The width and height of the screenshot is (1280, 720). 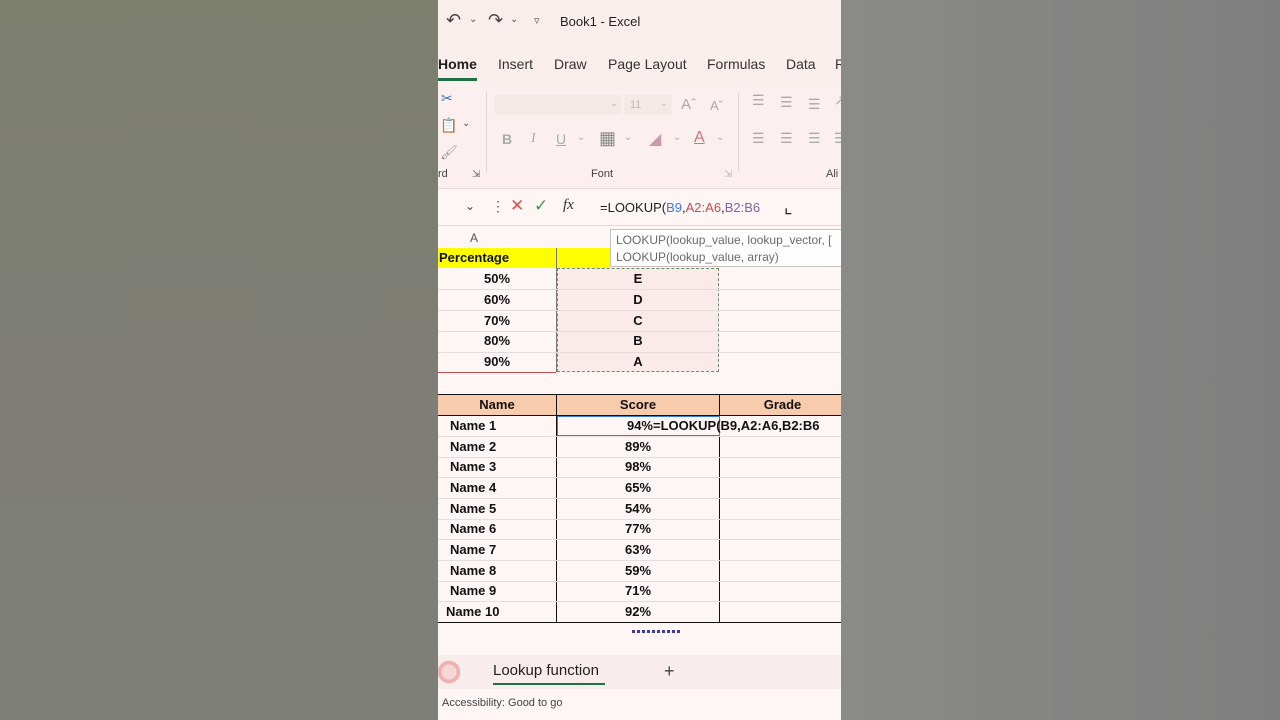 What do you see at coordinates (716, 105) in the screenshot?
I see `decrease-font-size-icon: Aˇ` at bounding box center [716, 105].